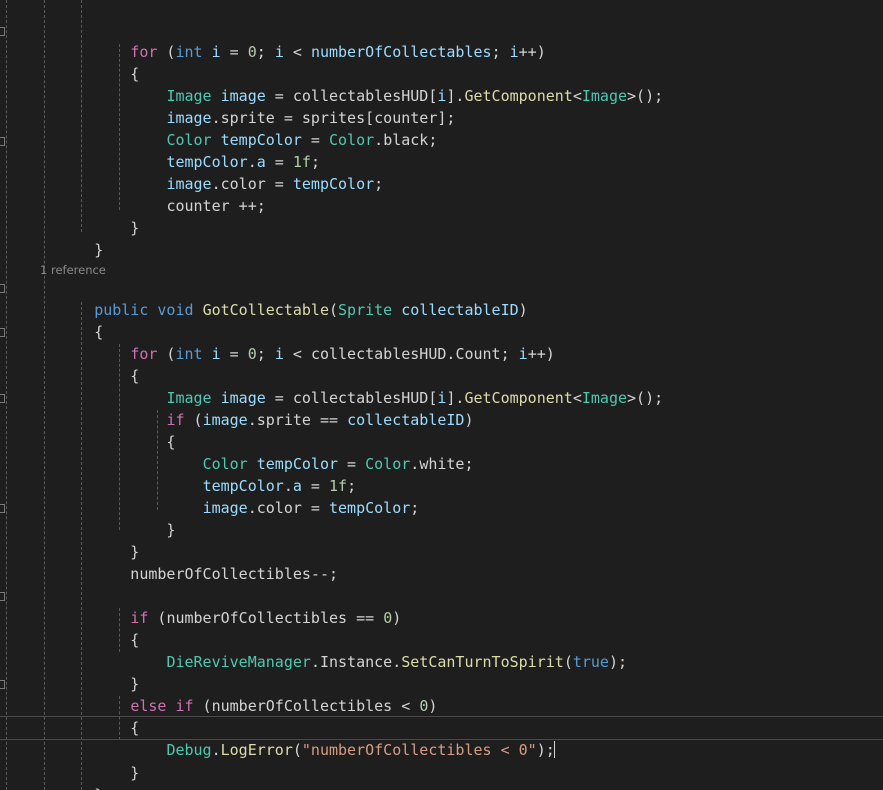 Image resolution: width=883 pixels, height=790 pixels. Describe the element at coordinates (441, 562) in the screenshot. I see `code-line: numberOfCollectibles--;` at that location.